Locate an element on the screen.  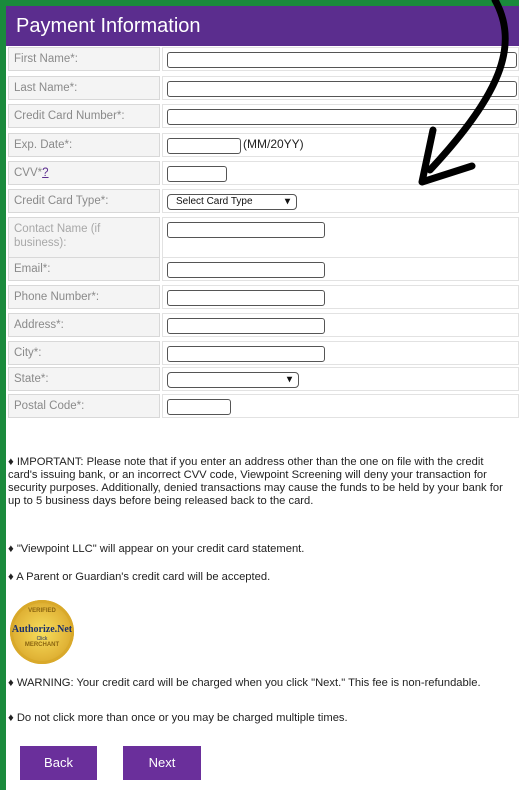
authorize-net-seal: VERIFIED Authorize.Net Click MERCHANT is located at coordinates (42, 632).